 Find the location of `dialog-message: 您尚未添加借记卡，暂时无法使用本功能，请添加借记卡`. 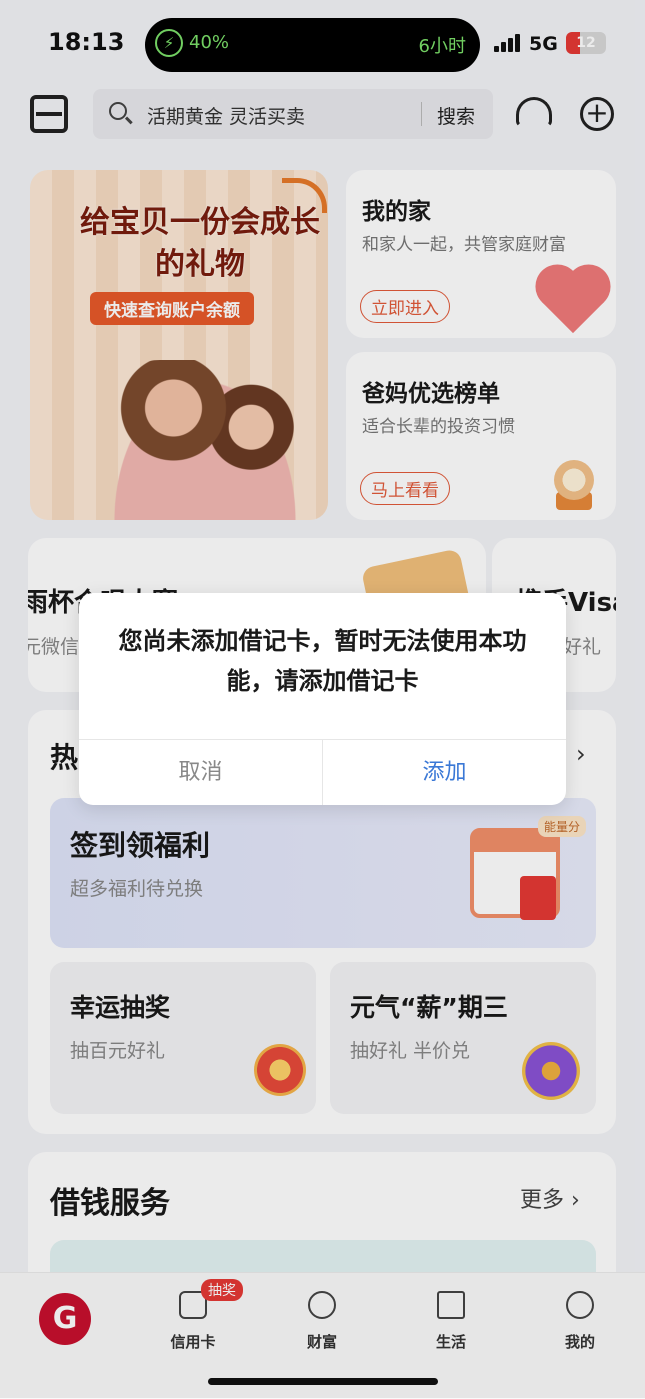

dialog-message: 您尚未添加借记卡，暂时无法使用本功能，请添加借记卡 is located at coordinates (322, 661).